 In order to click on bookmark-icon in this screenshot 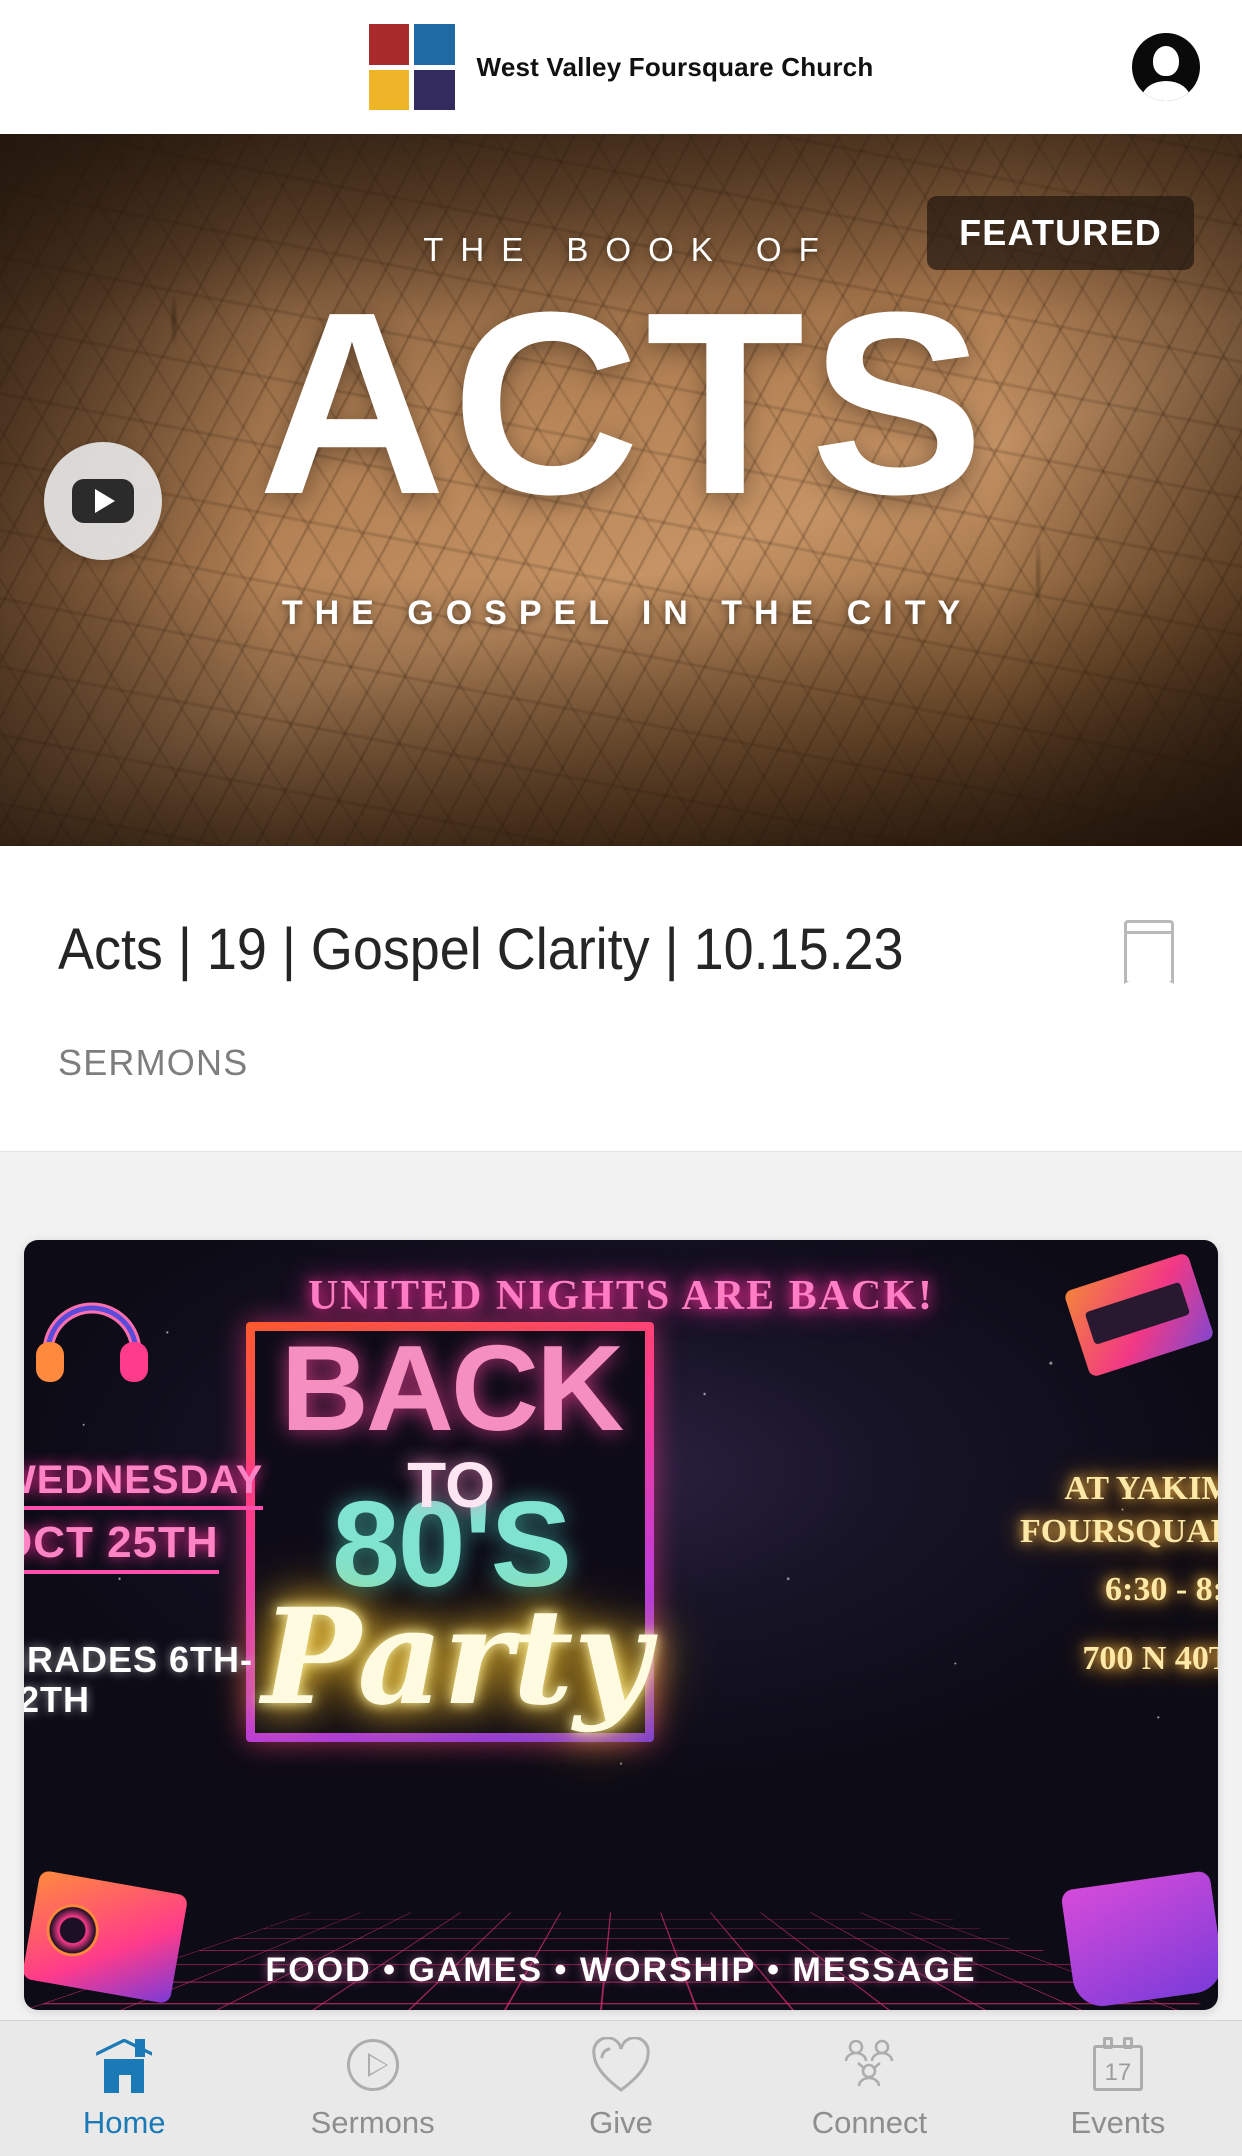, I will do `click(1149, 952)`.